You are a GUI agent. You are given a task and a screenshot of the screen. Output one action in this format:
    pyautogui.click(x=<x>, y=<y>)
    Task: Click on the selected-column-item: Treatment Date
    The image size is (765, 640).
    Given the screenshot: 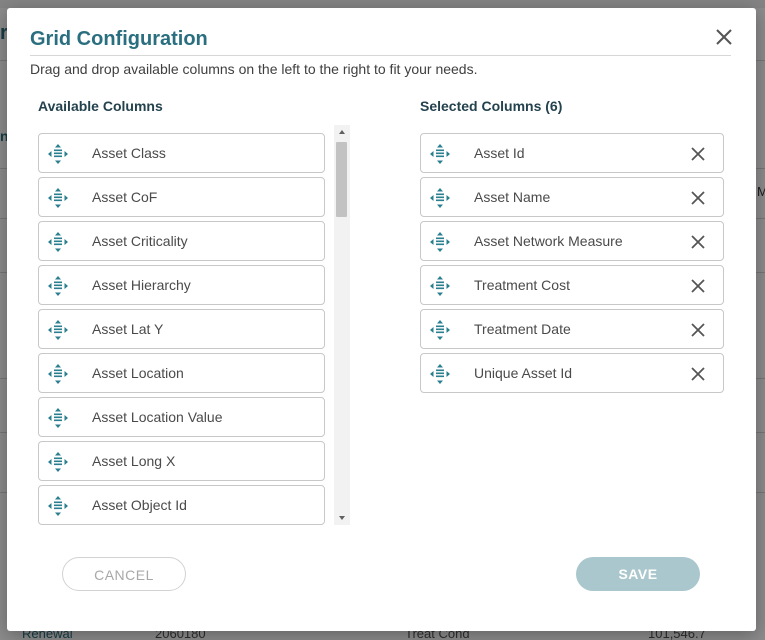 What is the action you would take?
    pyautogui.click(x=572, y=329)
    